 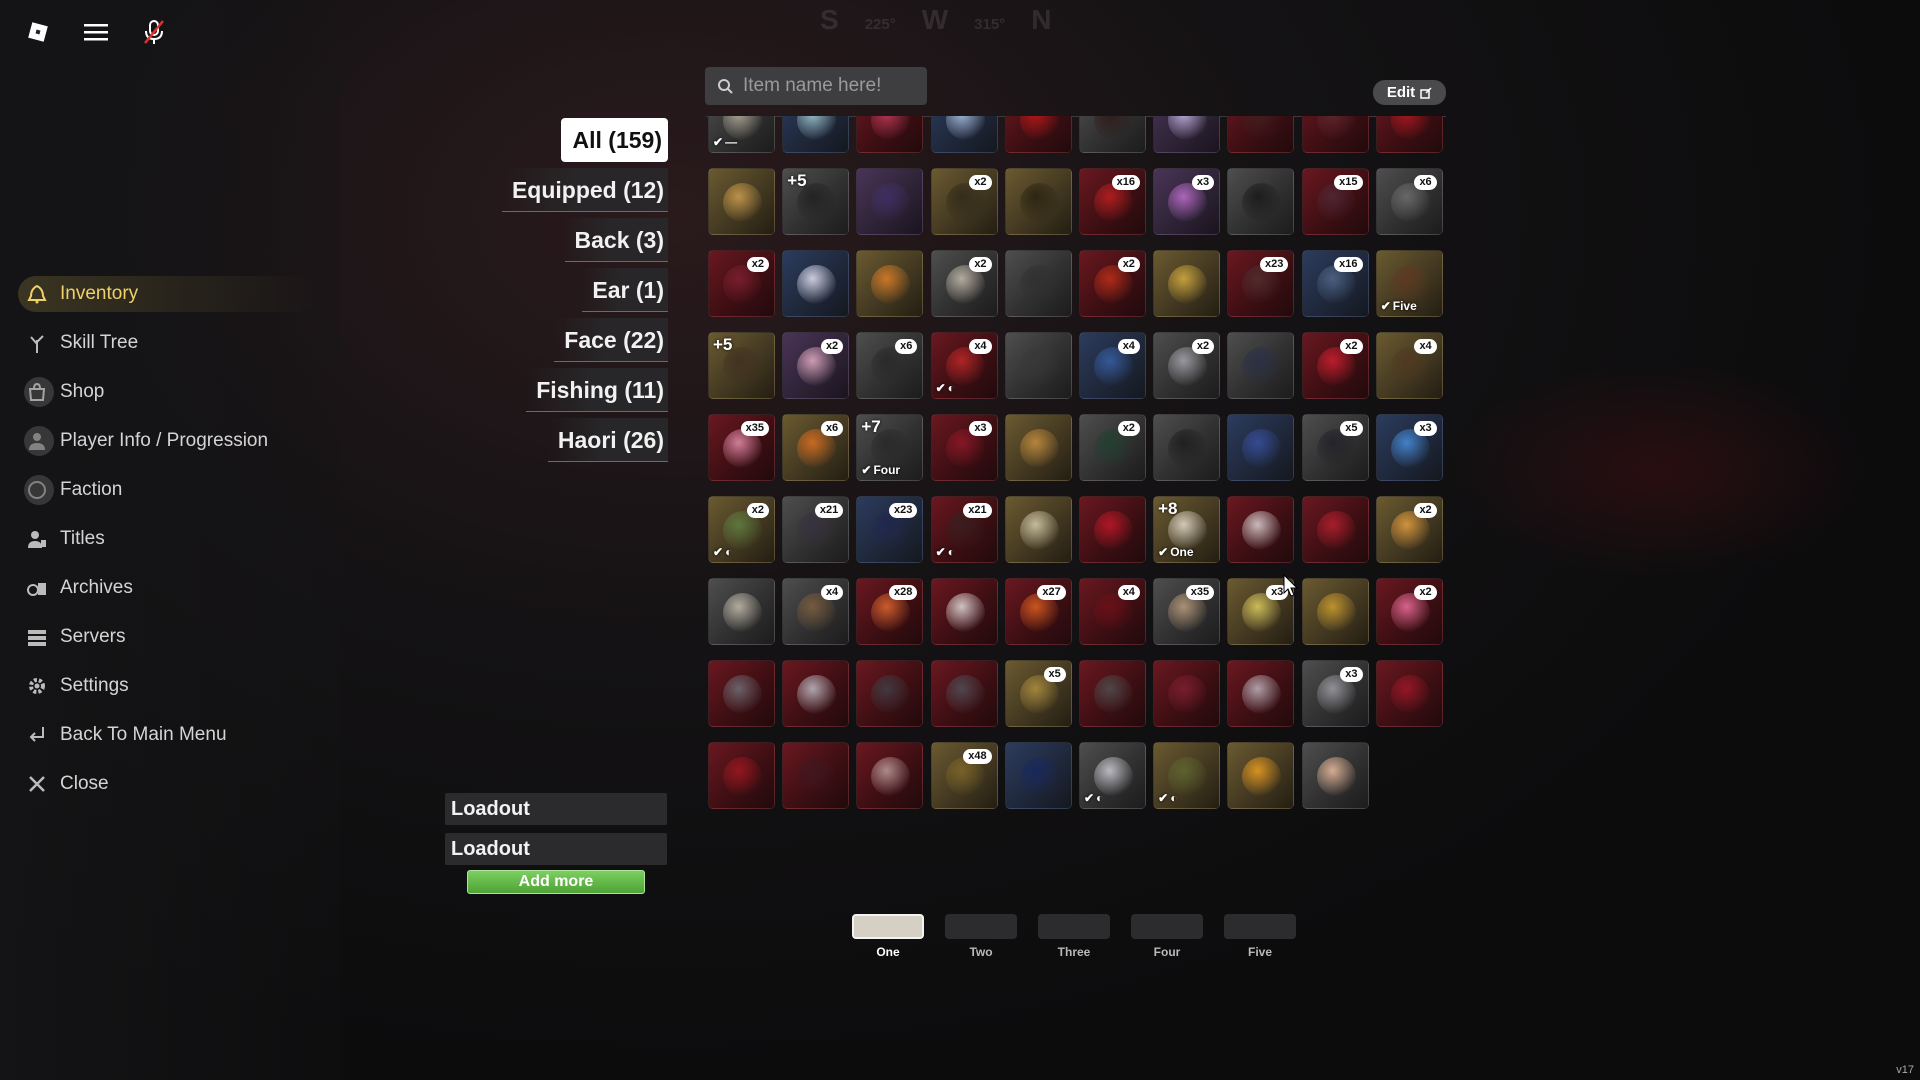 What do you see at coordinates (96, 32) in the screenshot?
I see `hamburger-menu-icon` at bounding box center [96, 32].